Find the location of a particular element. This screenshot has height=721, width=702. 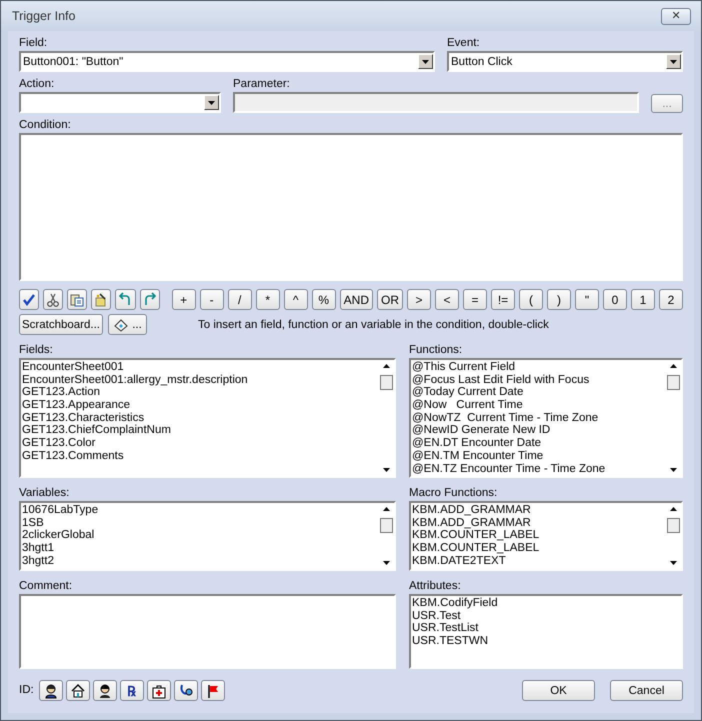

person-icon is located at coordinates (50, 690).